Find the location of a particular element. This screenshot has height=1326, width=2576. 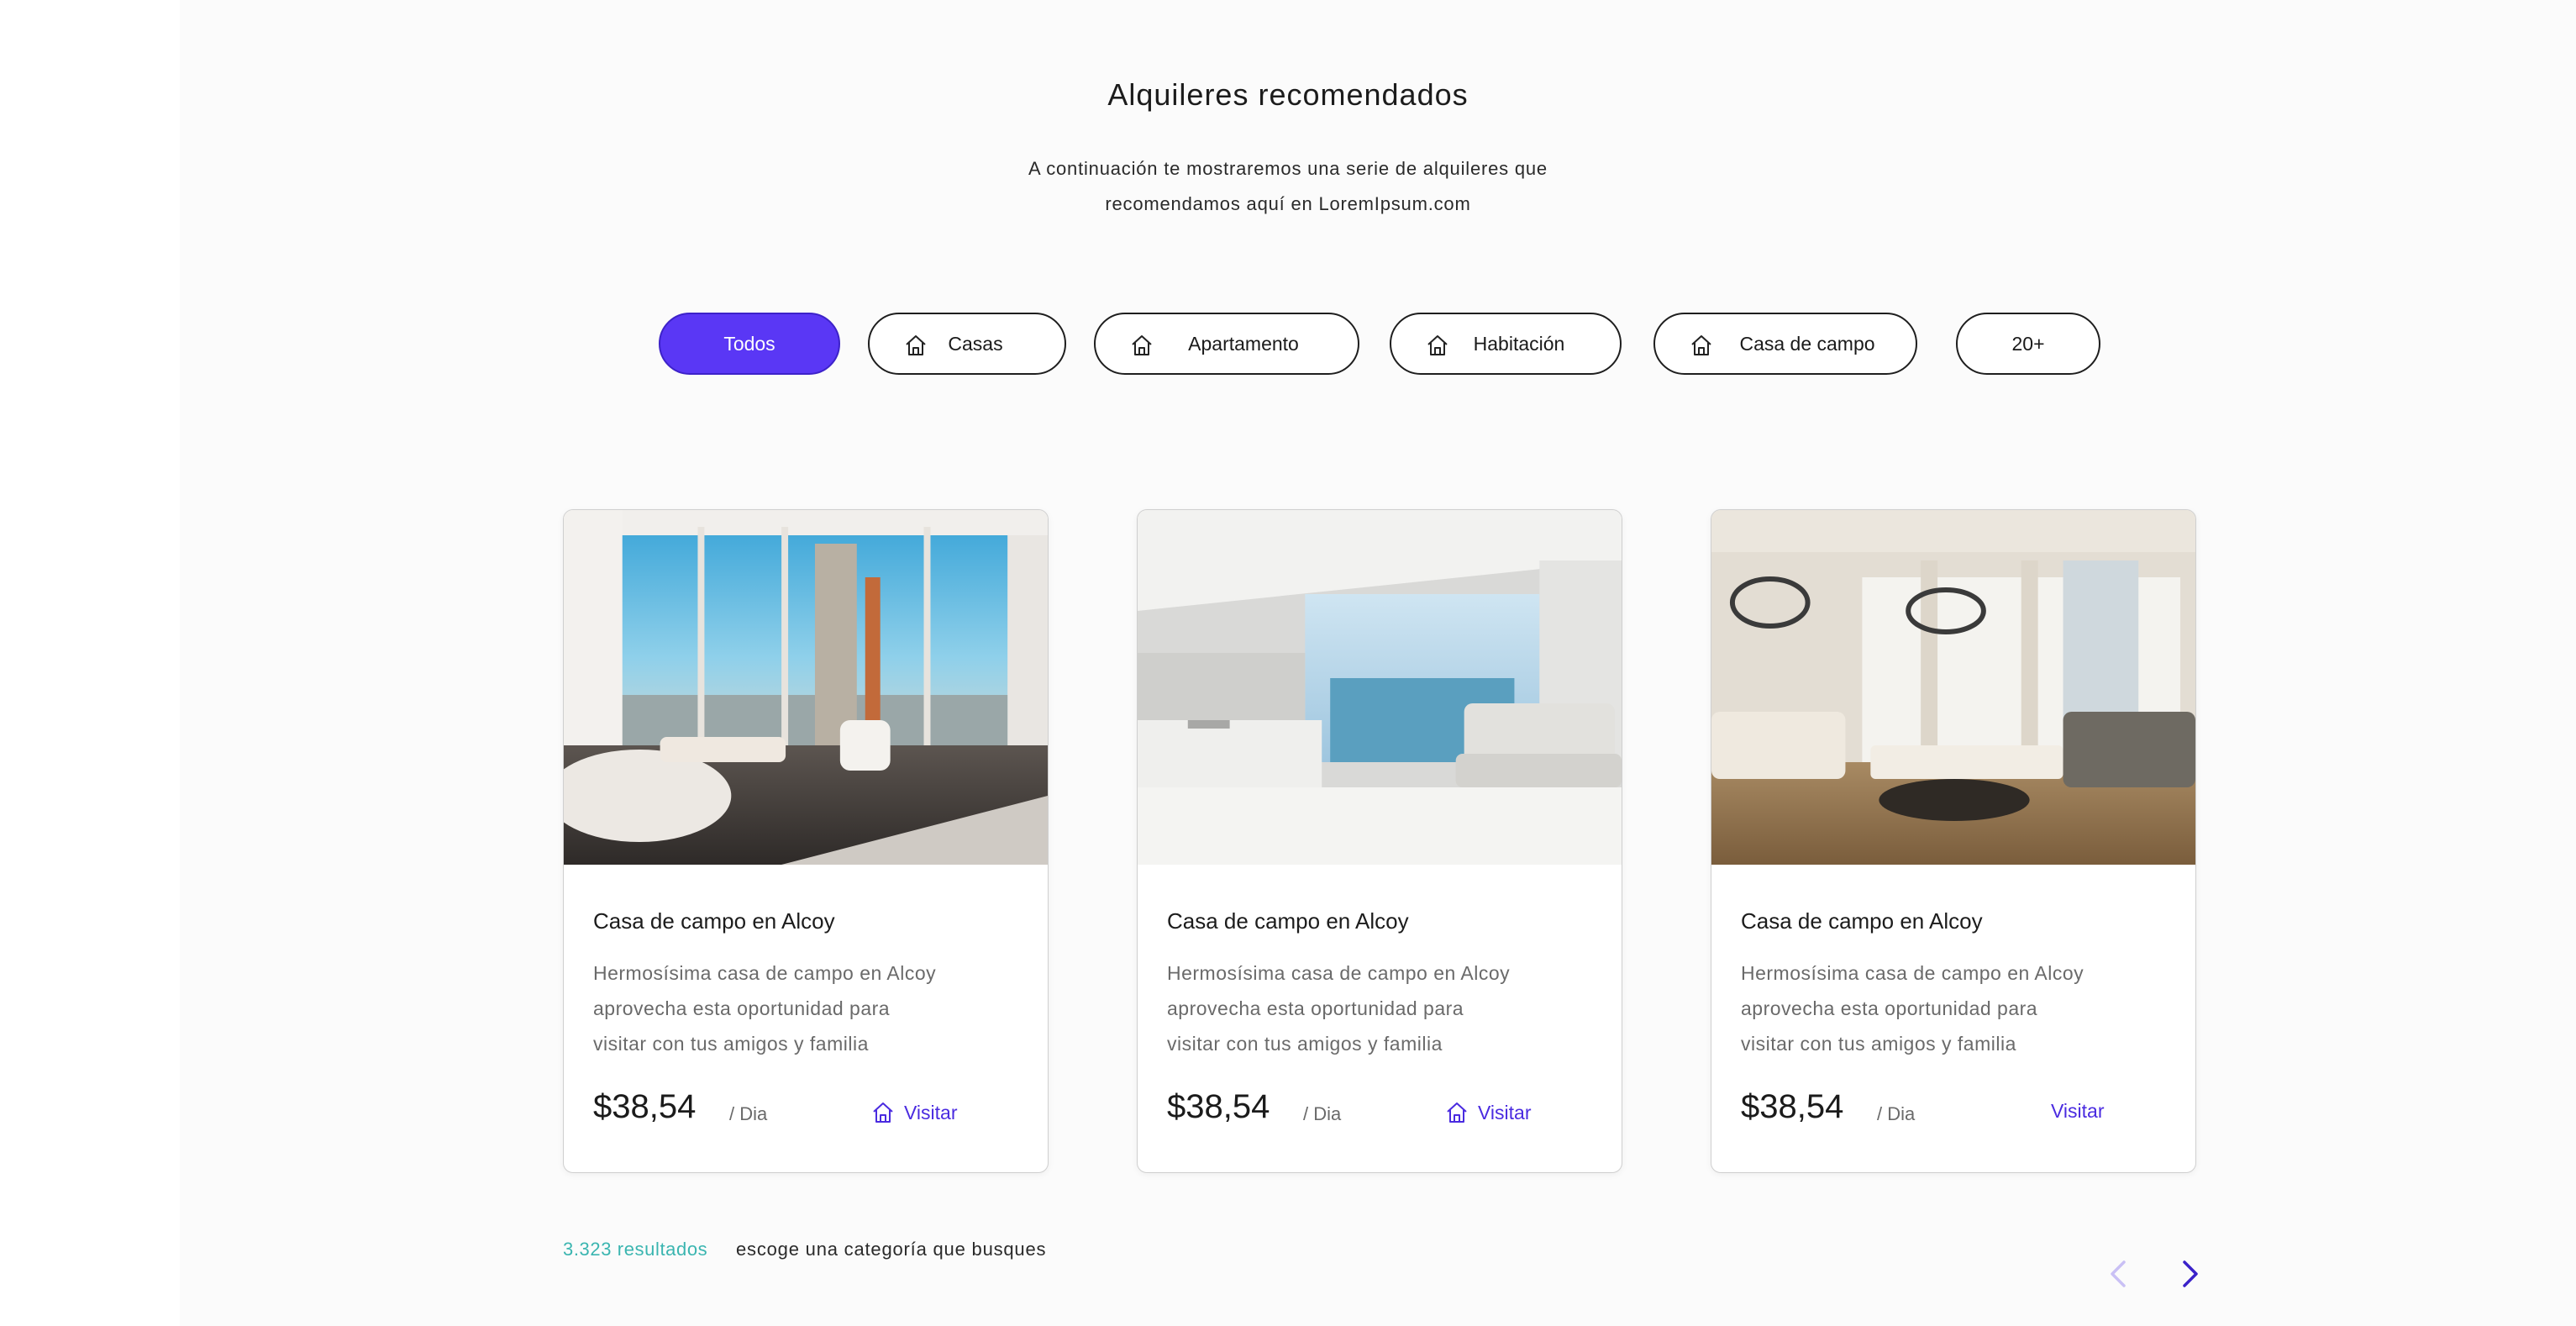

results-count: 3.323 resultados is located at coordinates (635, 1249).